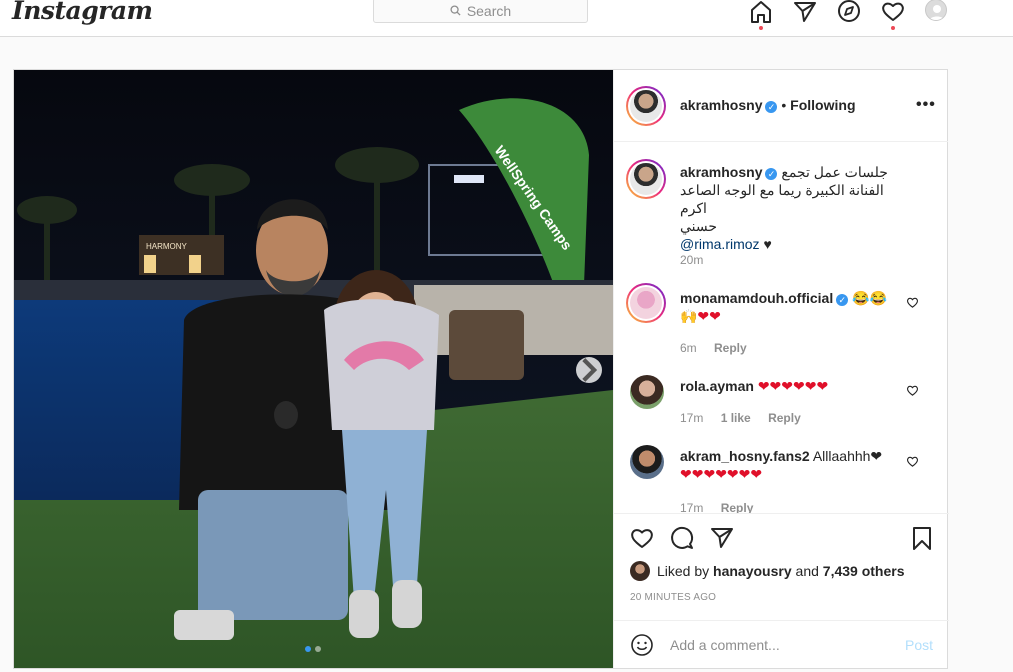 The height and width of the screenshot is (672, 1013). What do you see at coordinates (455, 10) in the screenshot?
I see `search-icon` at bounding box center [455, 10].